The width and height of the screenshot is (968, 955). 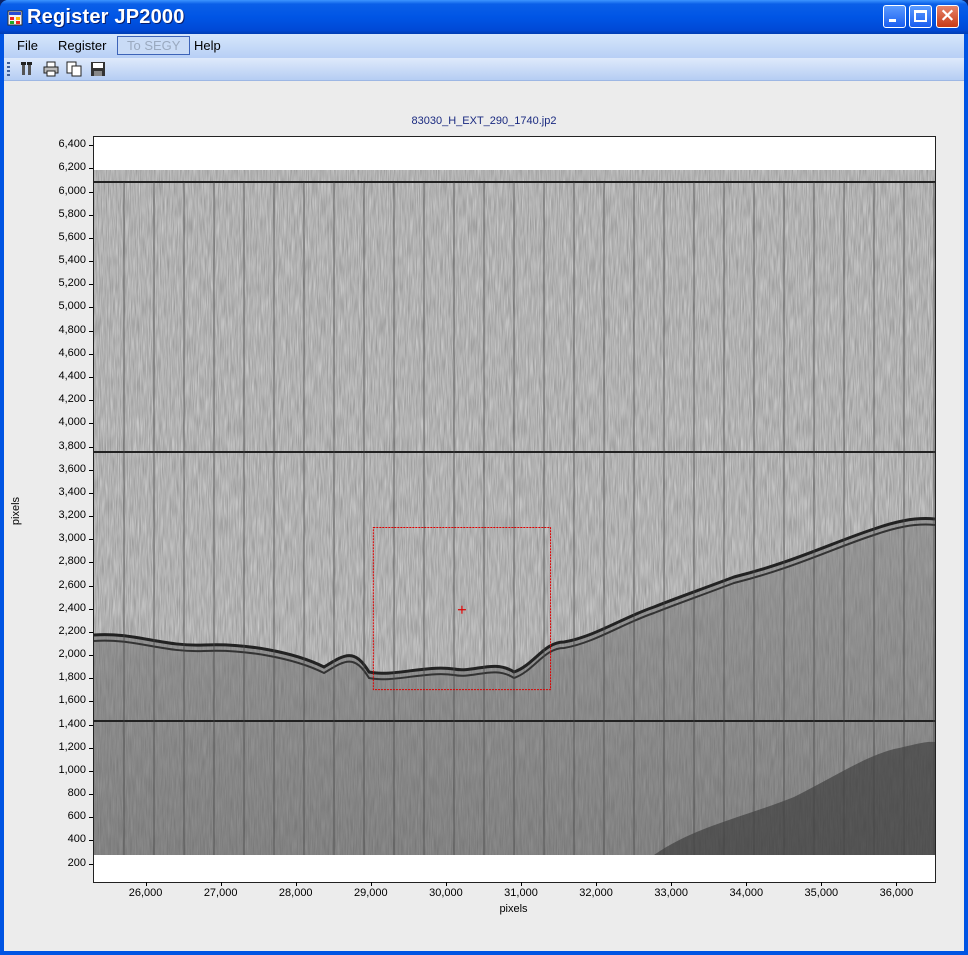 I want to click on minimize-icon, so click(x=892, y=20).